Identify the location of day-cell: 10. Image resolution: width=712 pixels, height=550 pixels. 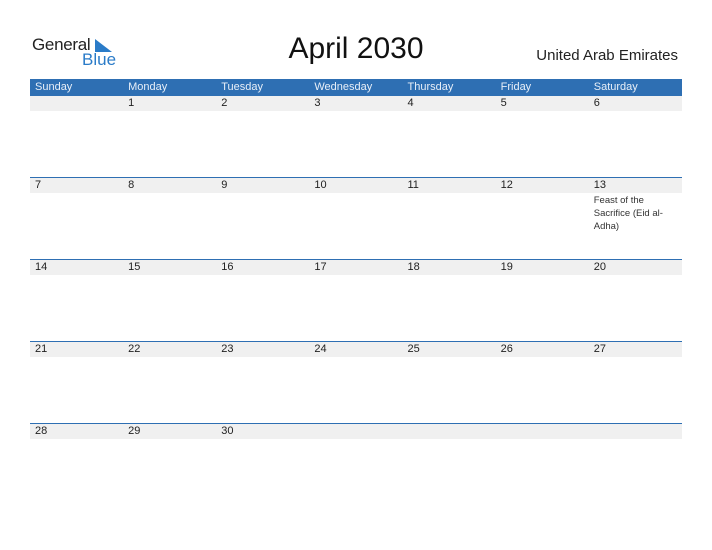
(355, 205).